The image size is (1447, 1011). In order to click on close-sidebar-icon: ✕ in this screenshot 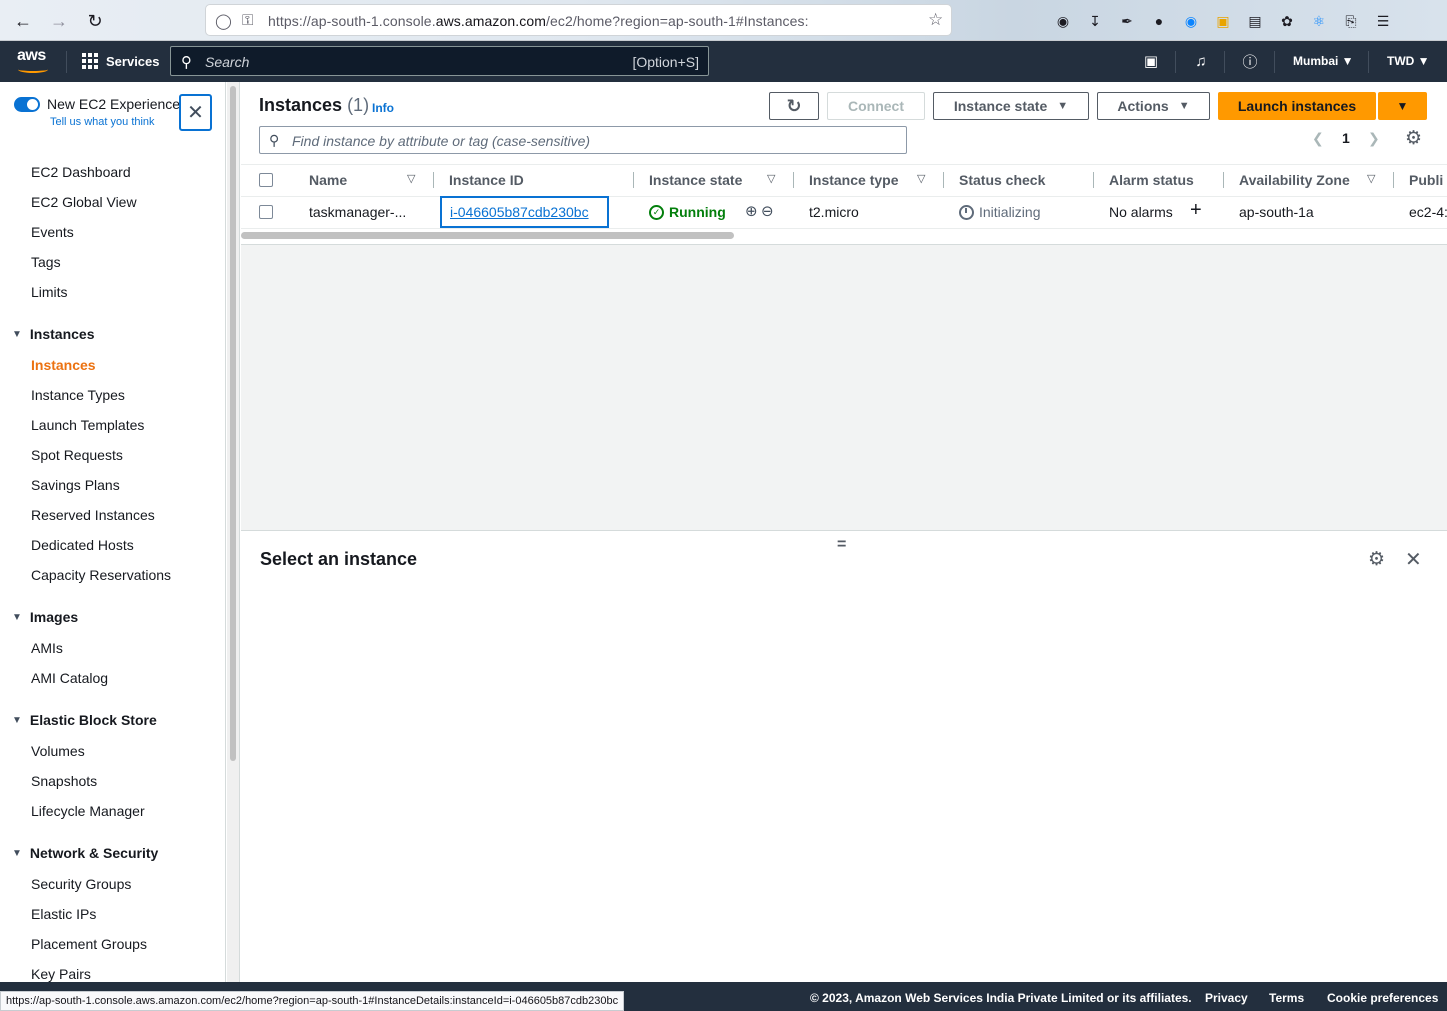, I will do `click(195, 112)`.